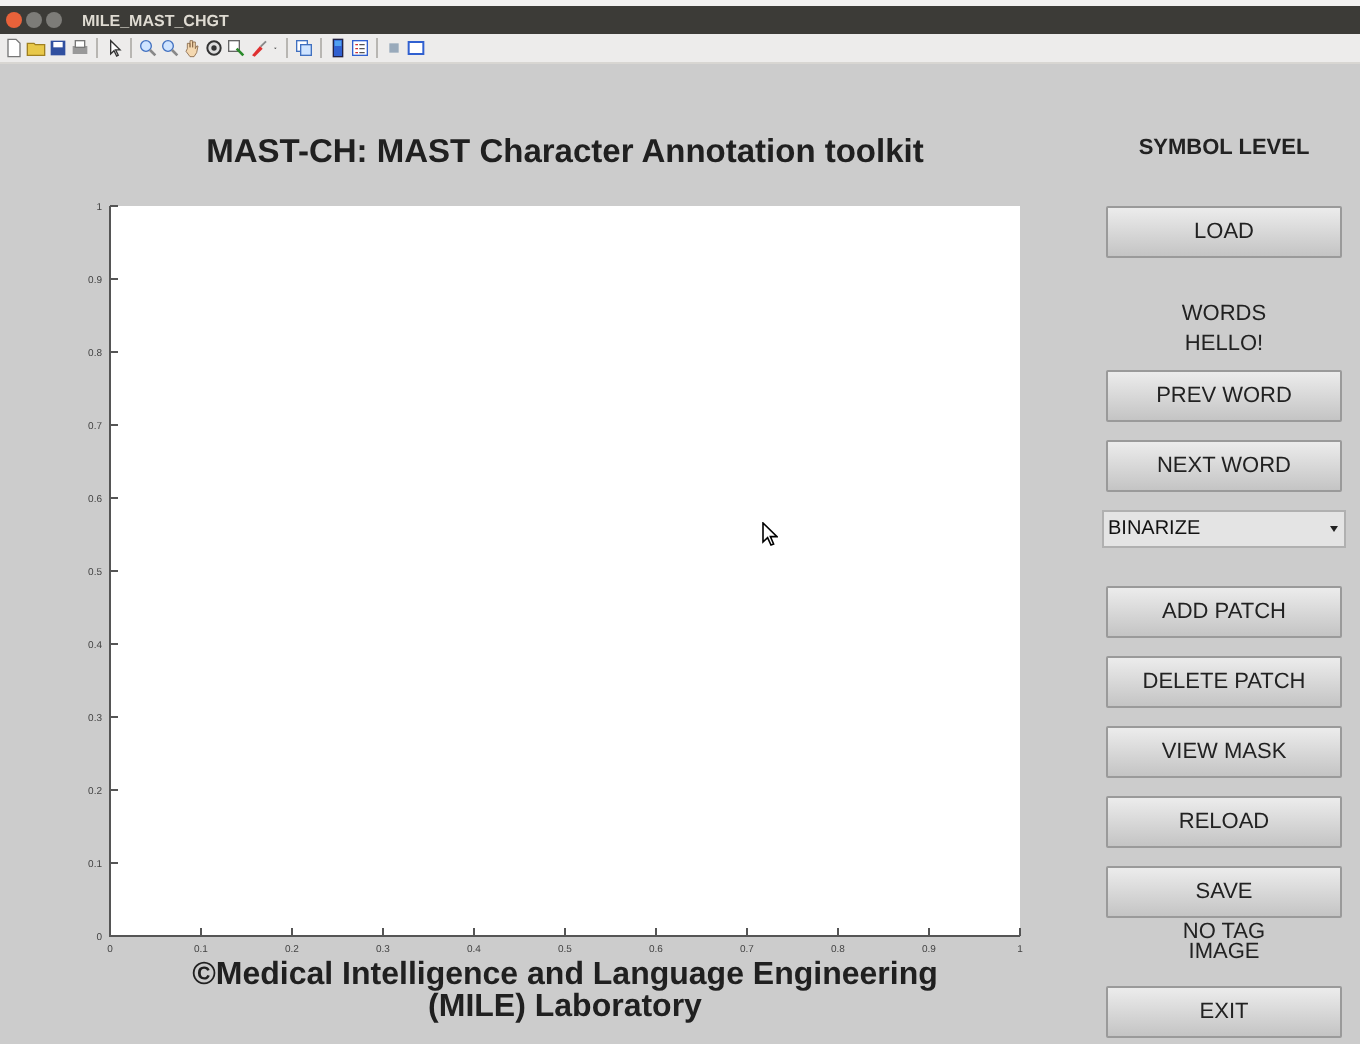 The width and height of the screenshot is (1360, 1044). Describe the element at coordinates (214, 48) in the screenshot. I see `rotate-icon` at that location.